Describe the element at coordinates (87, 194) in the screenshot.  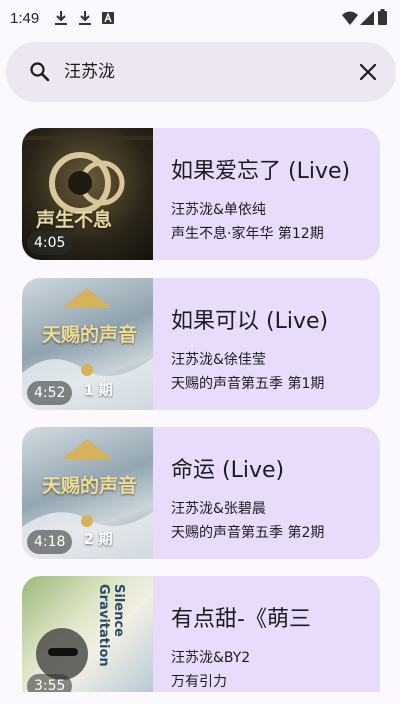
I see `album-cover: 声生不息 4:05` at that location.